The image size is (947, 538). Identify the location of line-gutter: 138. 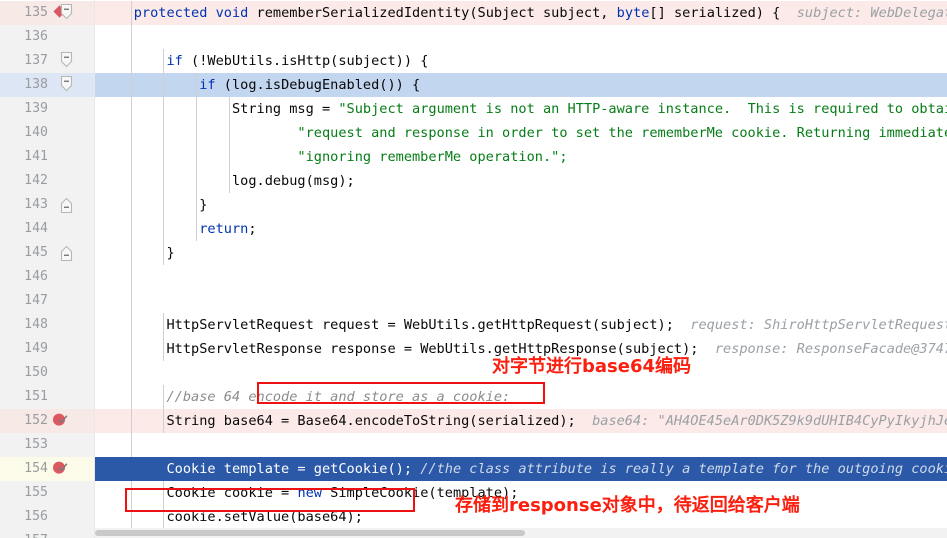
(47, 85).